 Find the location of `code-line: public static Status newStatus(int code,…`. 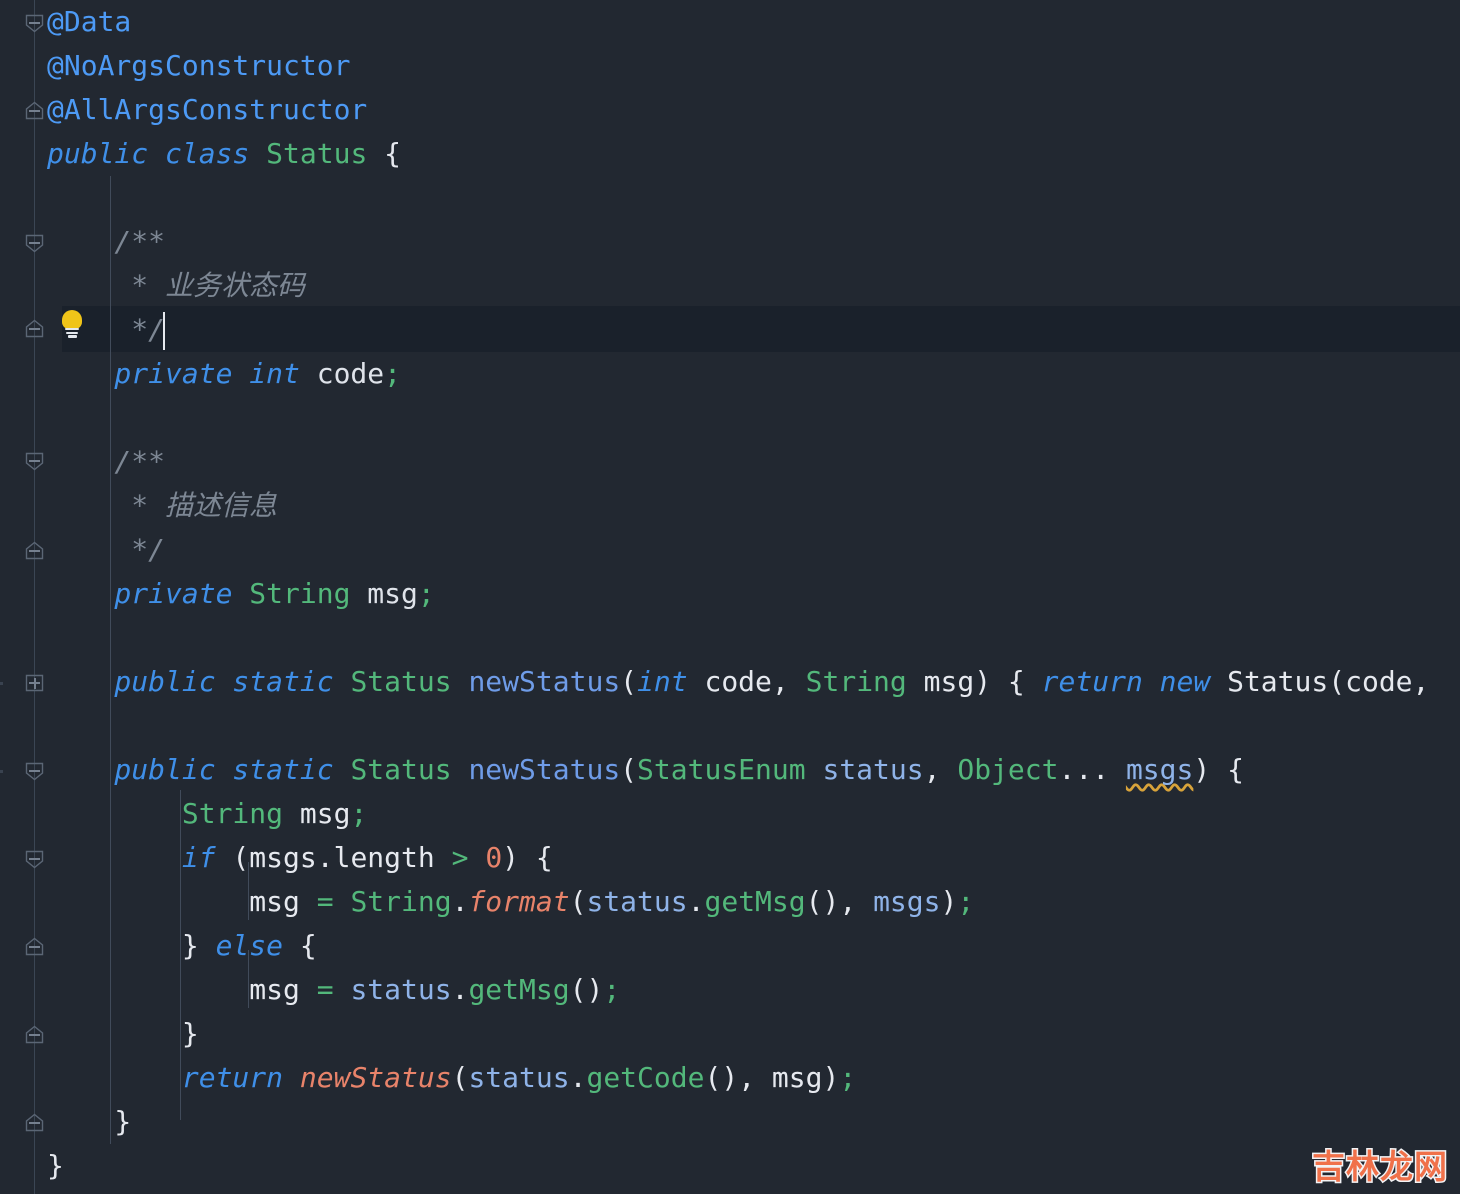

code-line: public static Status newStatus(int code,… is located at coordinates (738, 682).